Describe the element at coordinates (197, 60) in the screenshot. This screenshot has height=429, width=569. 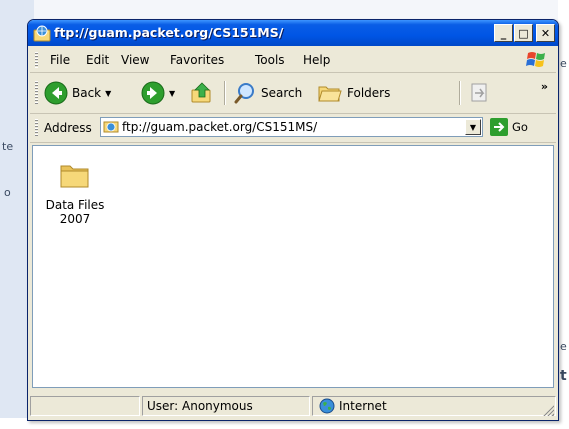
I see `menu-favorites: Favorites` at that location.